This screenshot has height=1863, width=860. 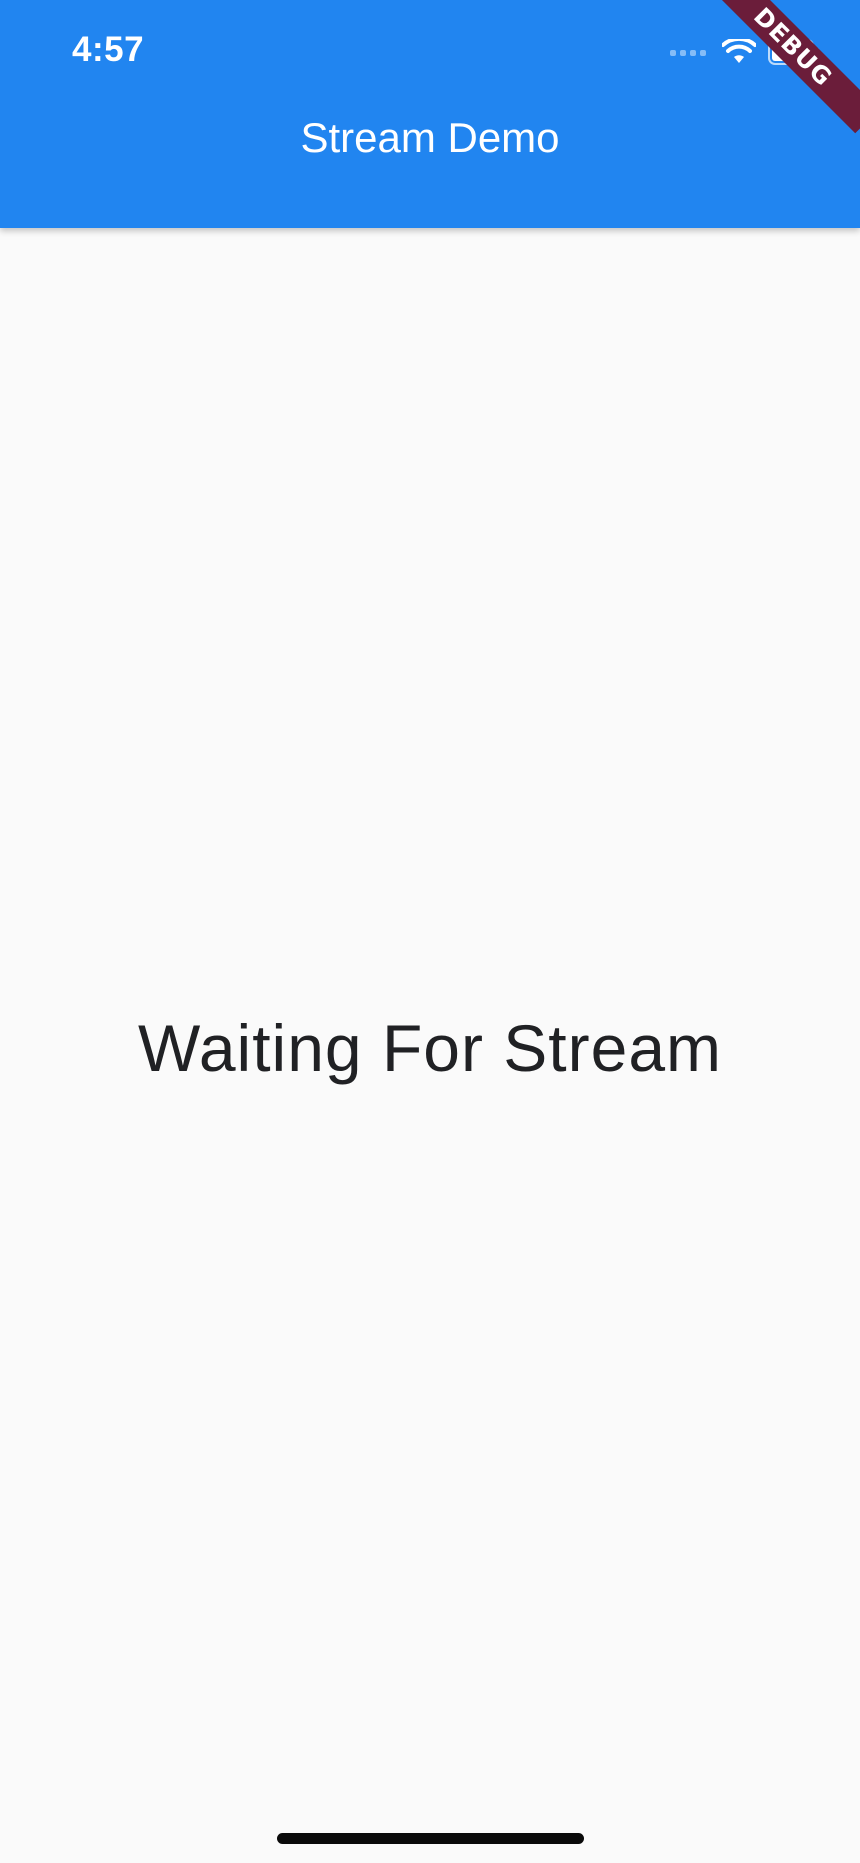 What do you see at coordinates (430, 1838) in the screenshot?
I see `home-indicator` at bounding box center [430, 1838].